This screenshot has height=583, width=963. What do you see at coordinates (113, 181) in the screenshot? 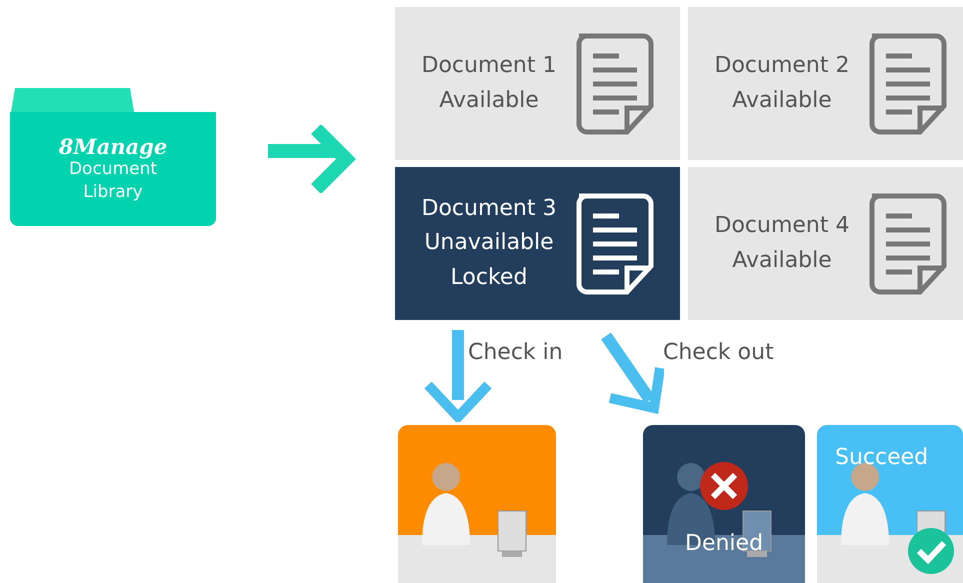
I see `folder-label: Document Library` at bounding box center [113, 181].